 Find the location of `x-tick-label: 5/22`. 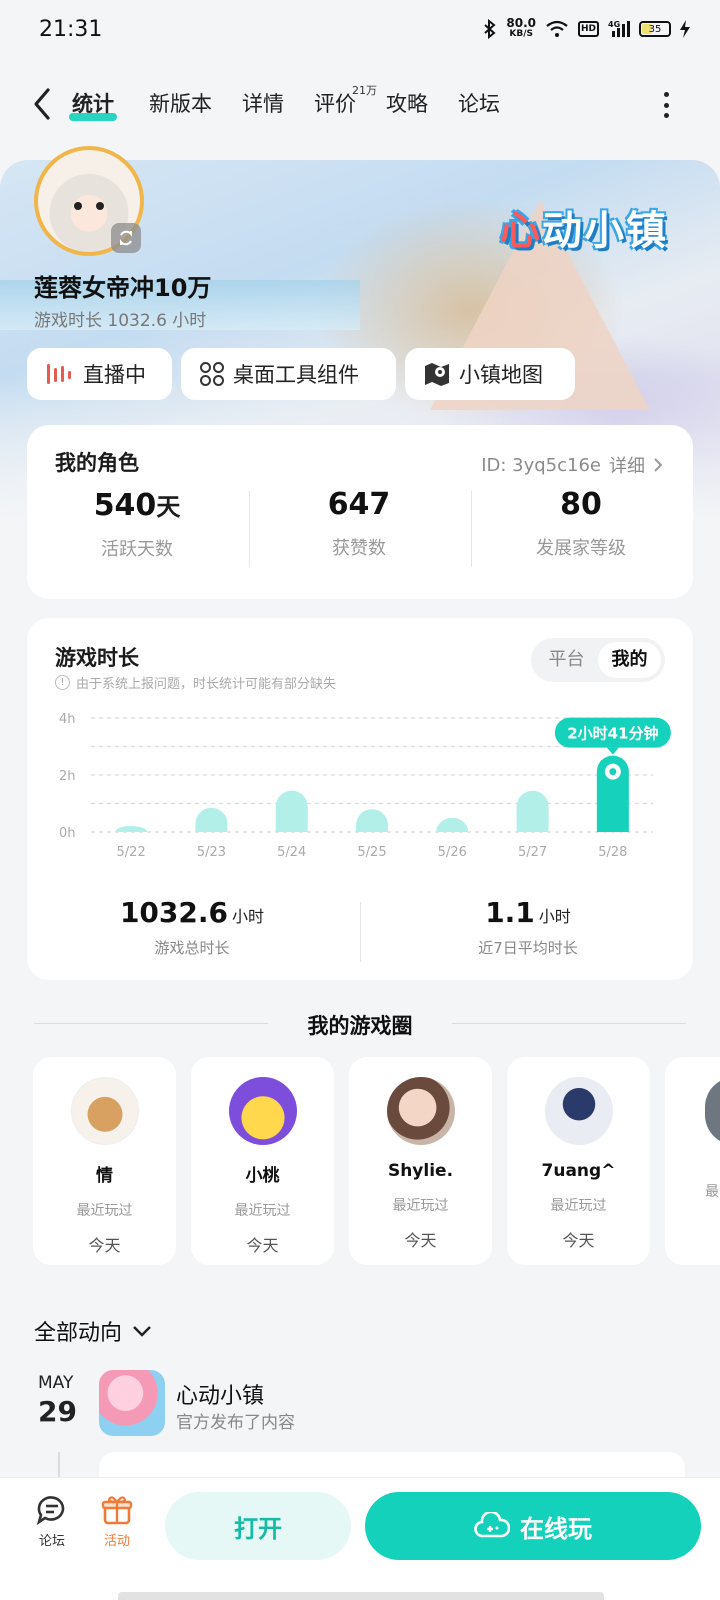

x-tick-label: 5/22 is located at coordinates (131, 852).